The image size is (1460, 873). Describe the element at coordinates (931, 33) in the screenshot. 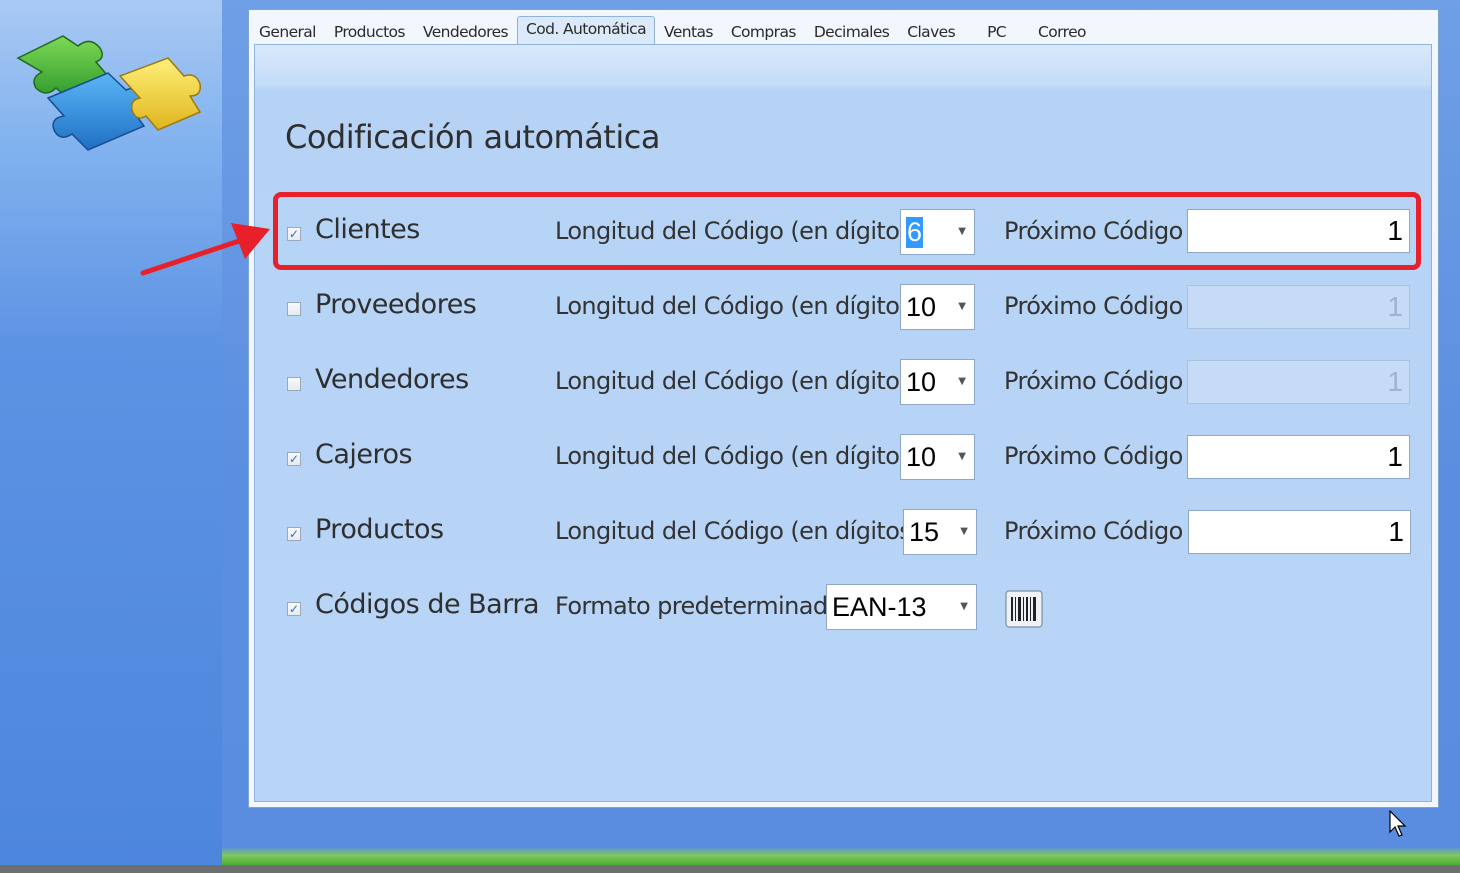

I see `tab-claves: Claves` at that location.